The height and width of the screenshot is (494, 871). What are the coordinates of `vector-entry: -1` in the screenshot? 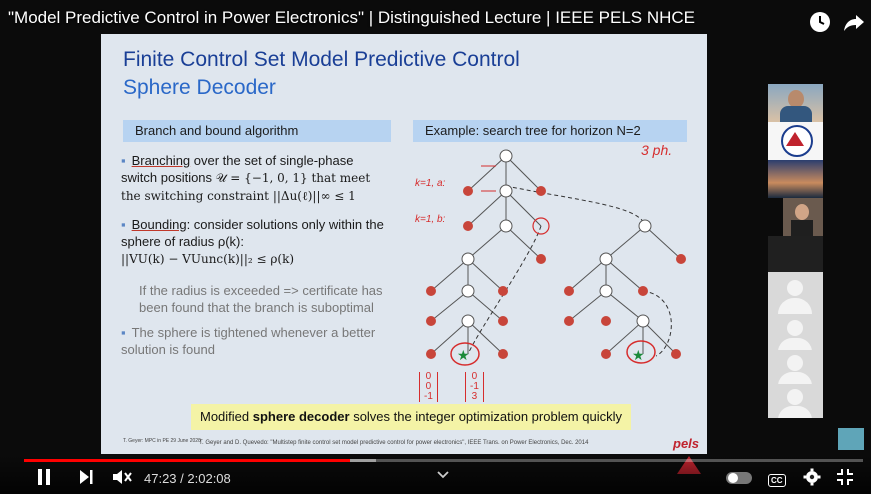 It's located at (428, 396).